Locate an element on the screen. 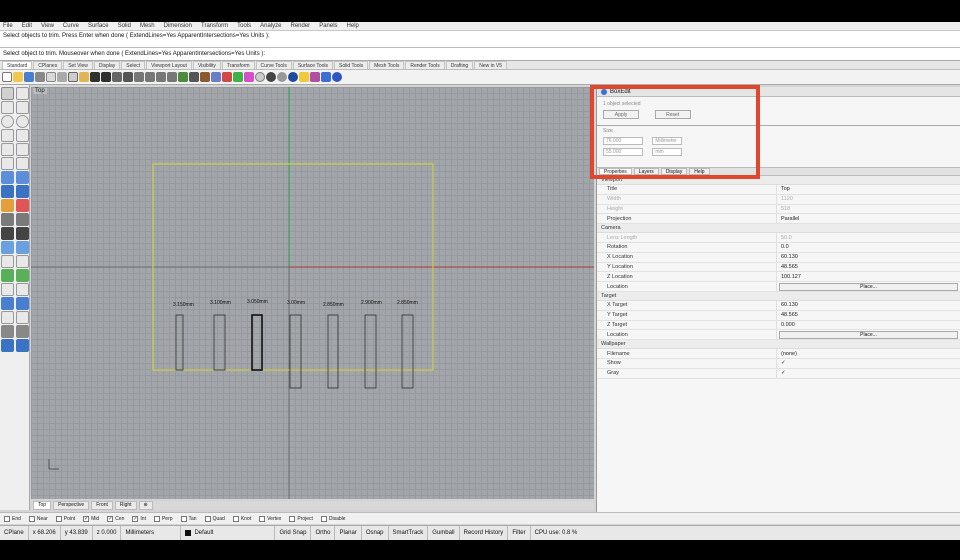 This screenshot has height=560, width=960. zoom-selected-icon is located at coordinates (172, 77).